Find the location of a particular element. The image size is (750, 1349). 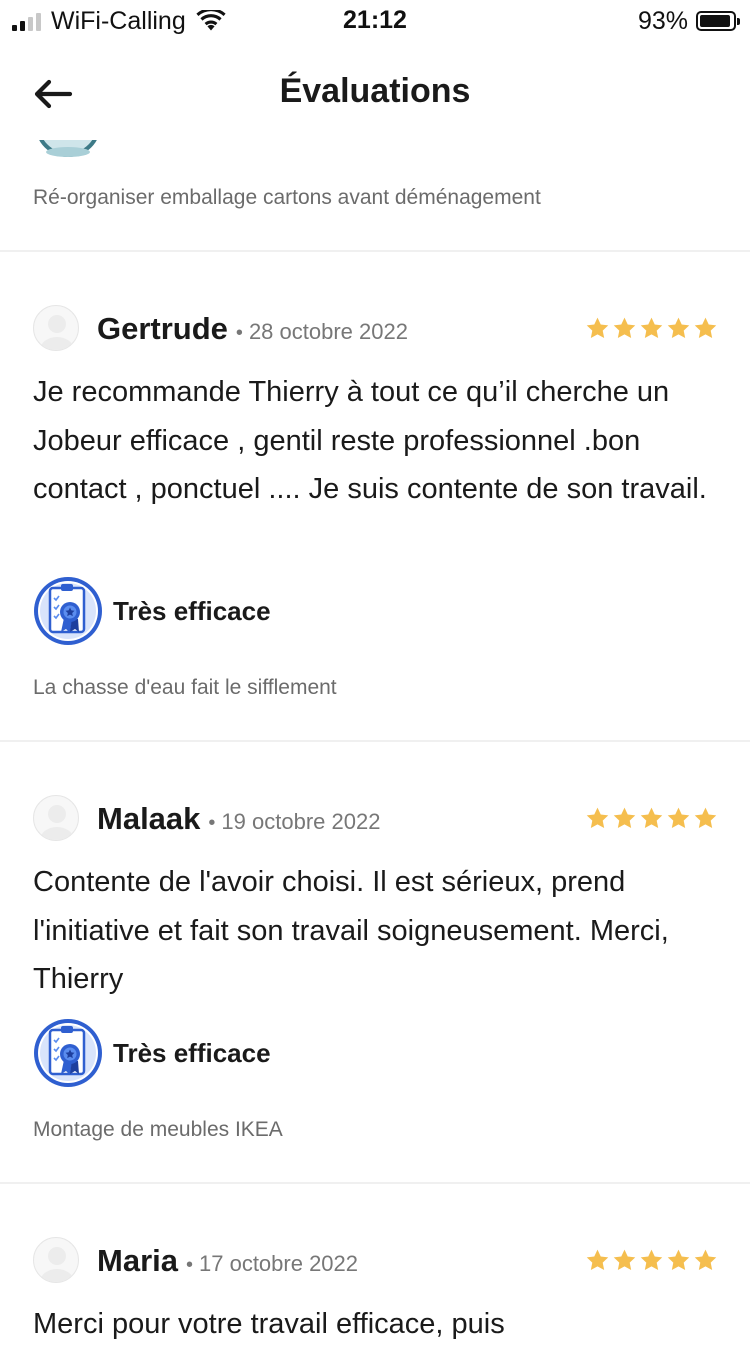

task-title: Montage de meubles IKEA is located at coordinates (158, 1129).